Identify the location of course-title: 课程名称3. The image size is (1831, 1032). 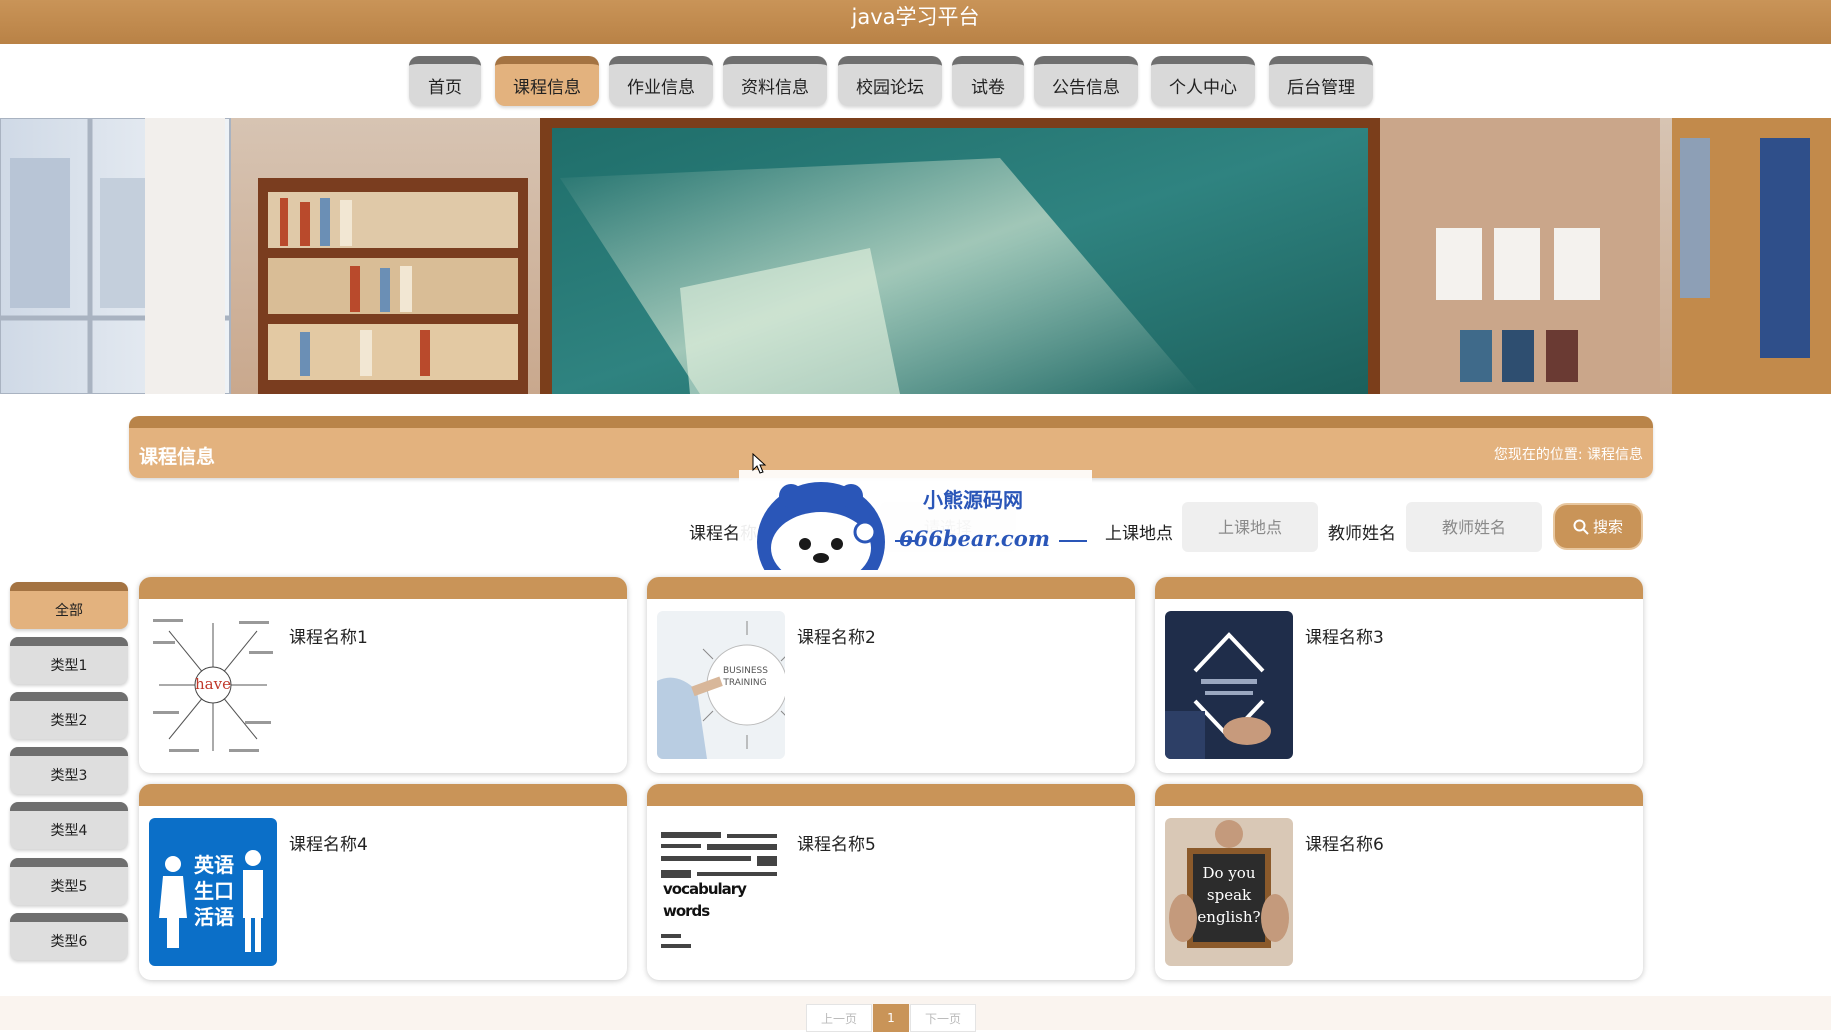
(1344, 638).